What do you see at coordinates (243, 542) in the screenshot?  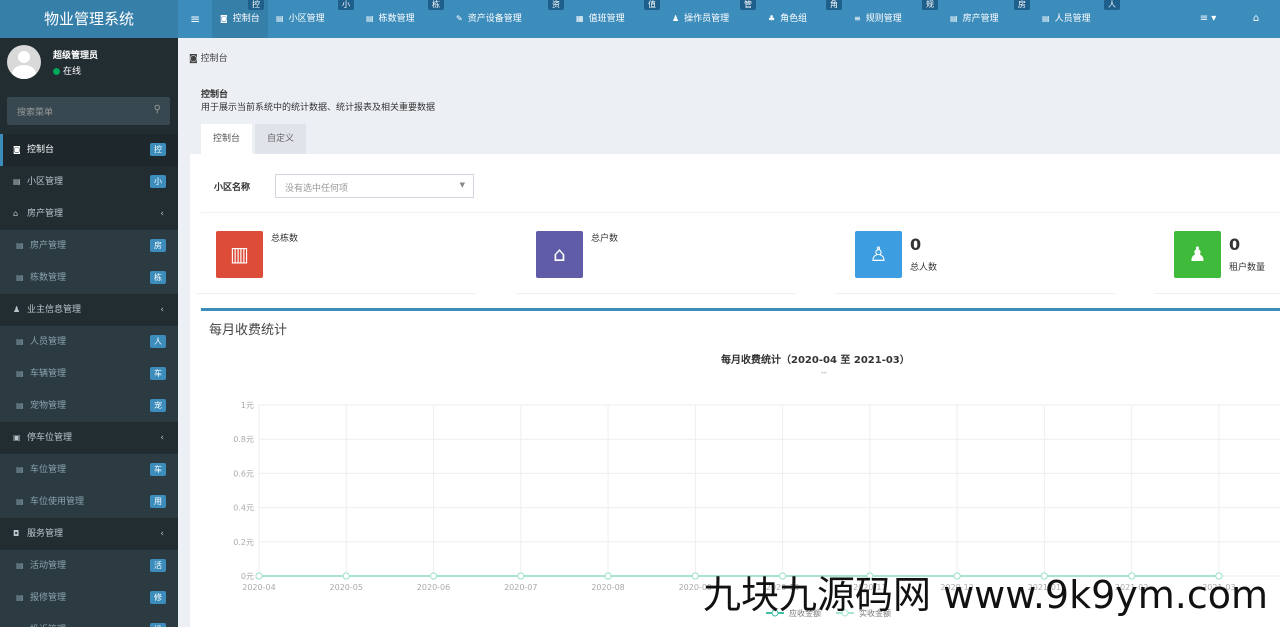 I see `y-tick-label: 0.2元` at bounding box center [243, 542].